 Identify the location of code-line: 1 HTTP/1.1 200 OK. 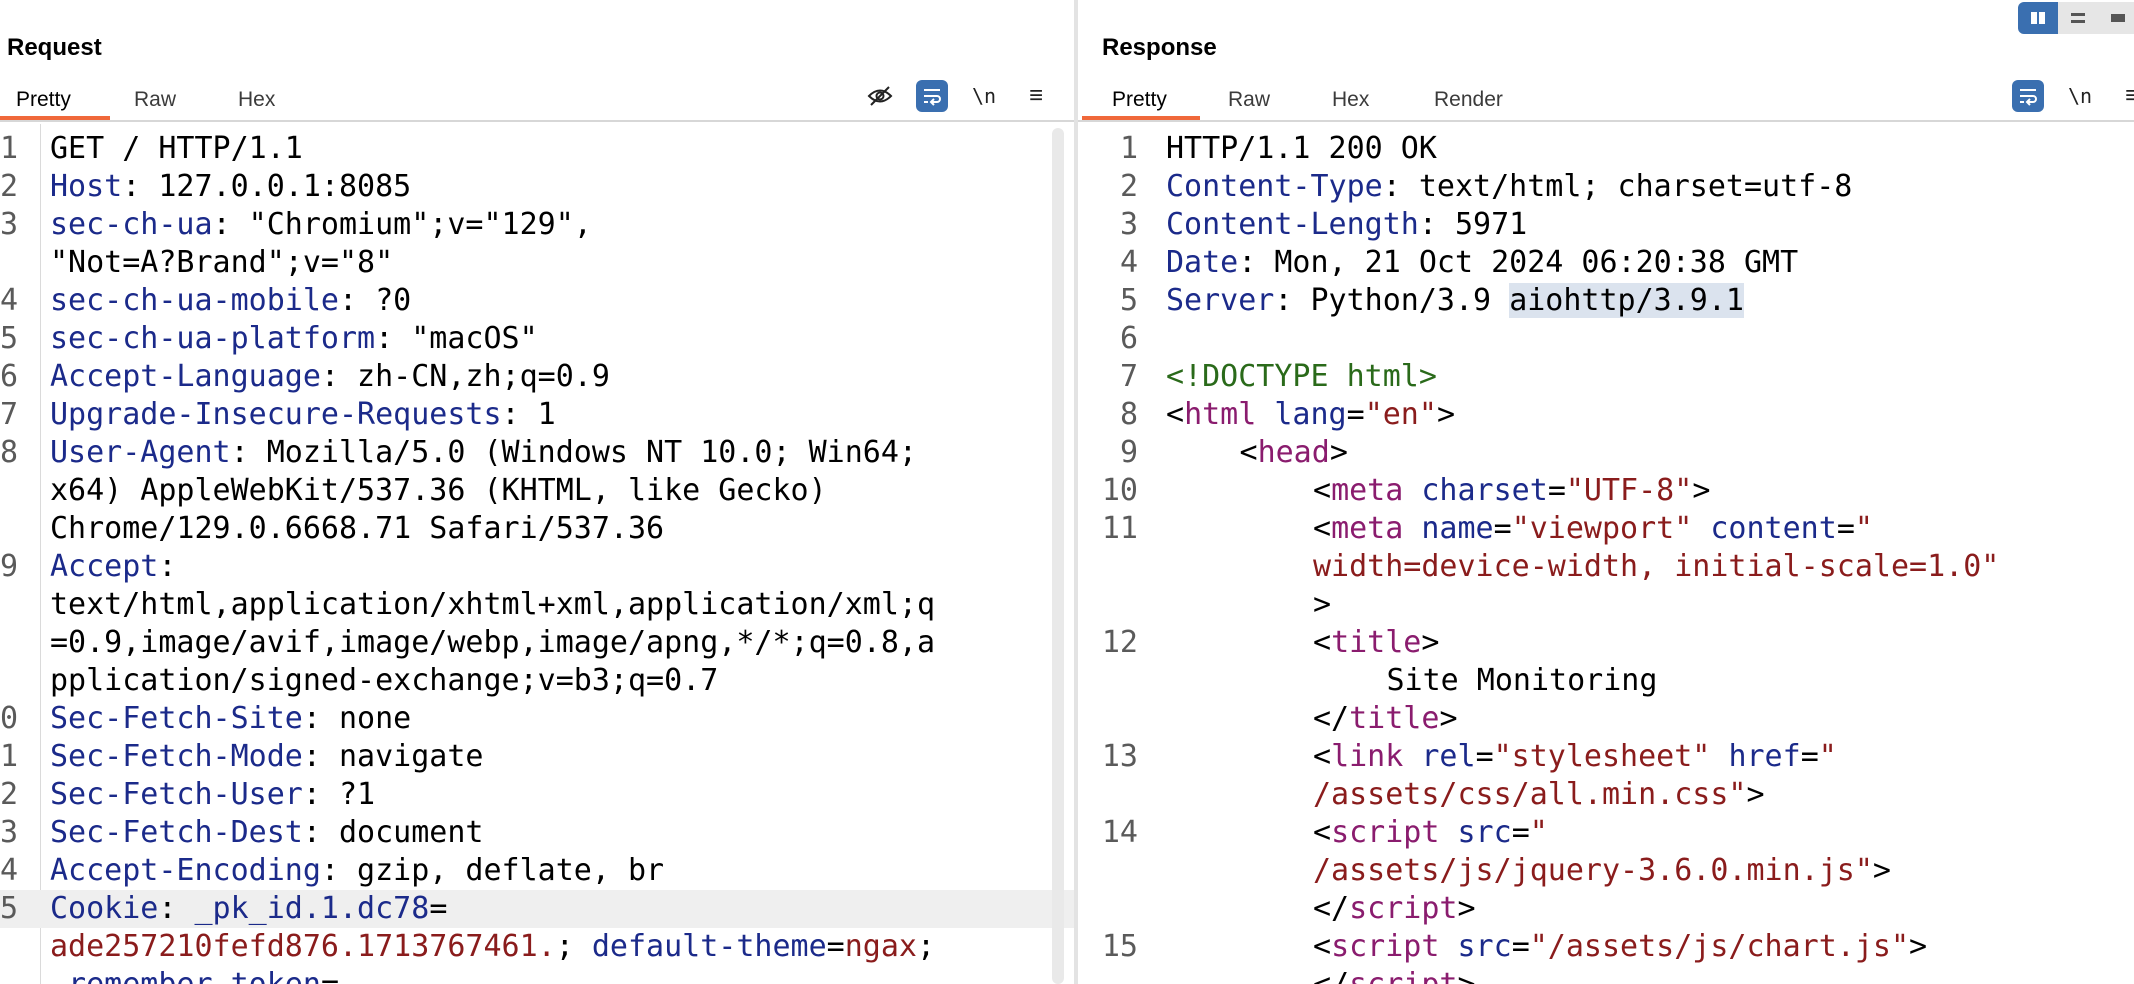
(1606, 149).